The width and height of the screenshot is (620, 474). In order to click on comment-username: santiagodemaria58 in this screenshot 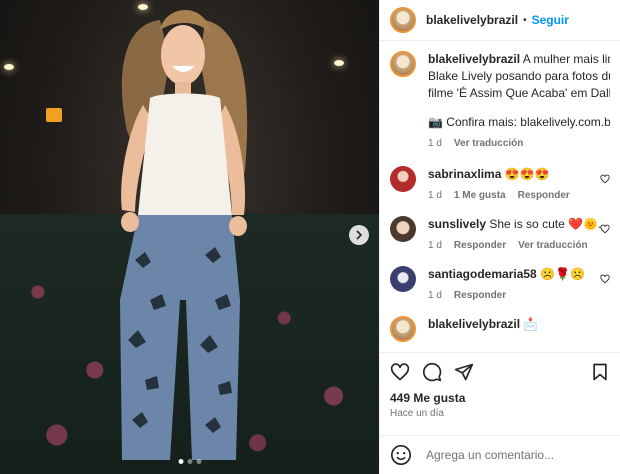, I will do `click(482, 274)`.